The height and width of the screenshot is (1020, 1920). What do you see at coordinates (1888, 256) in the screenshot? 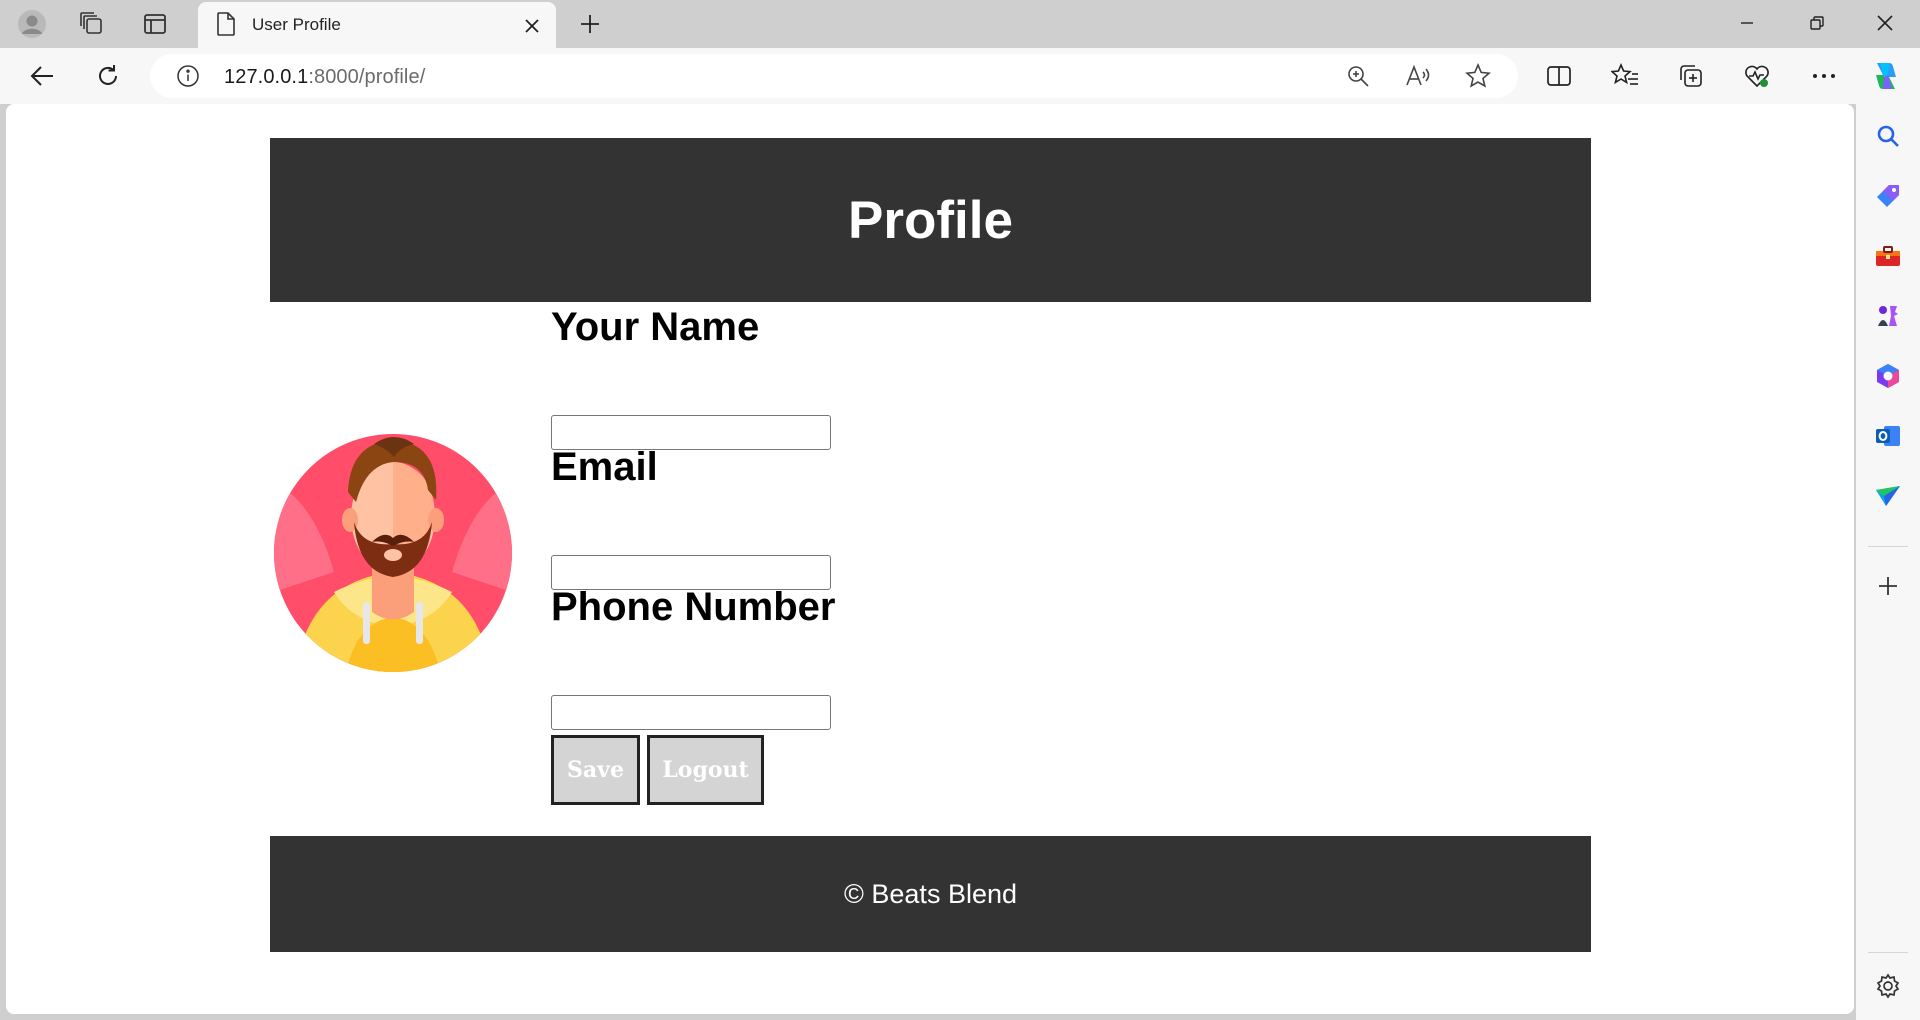
I see `tools-briefcase-icon` at bounding box center [1888, 256].